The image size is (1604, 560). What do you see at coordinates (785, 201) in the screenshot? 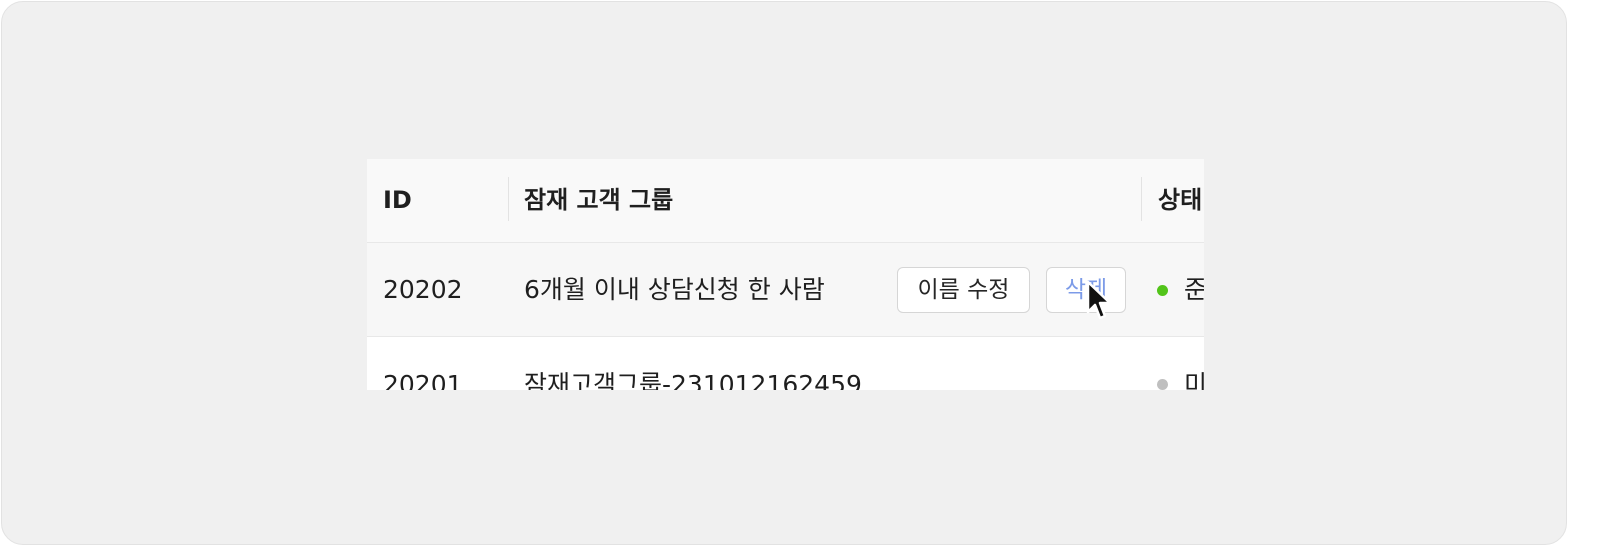
I see `table-header: ID 잠재 고객 그룹 상태` at bounding box center [785, 201].